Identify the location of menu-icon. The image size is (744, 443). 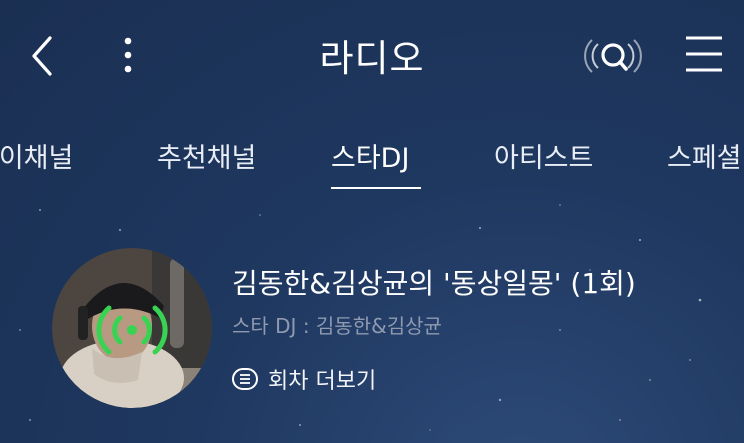
(704, 54).